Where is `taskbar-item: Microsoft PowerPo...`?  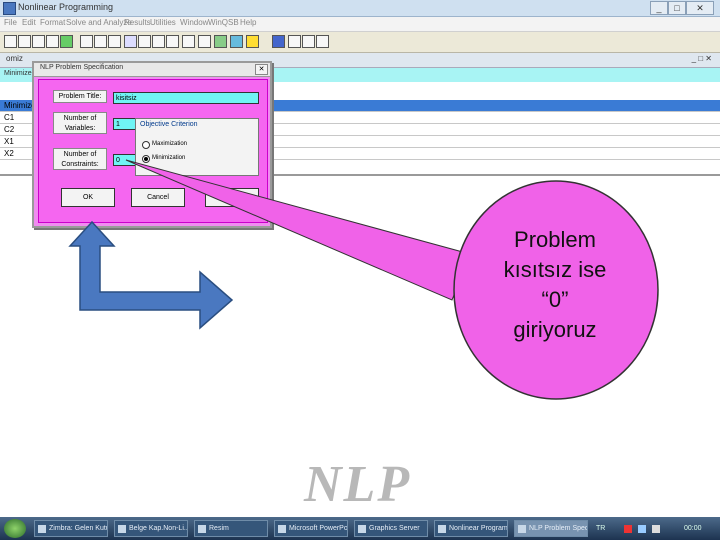
taskbar-item: Microsoft PowerPo... is located at coordinates (311, 528).